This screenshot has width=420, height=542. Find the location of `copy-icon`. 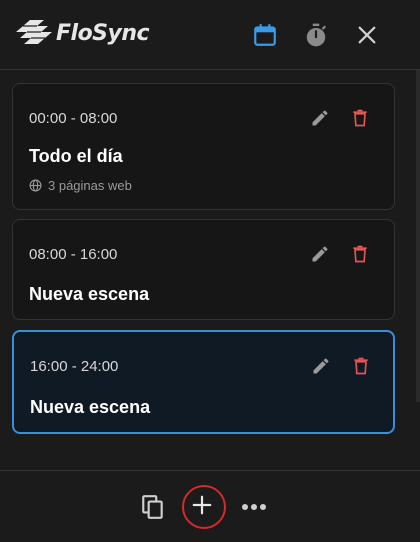

copy-icon is located at coordinates (152, 507).